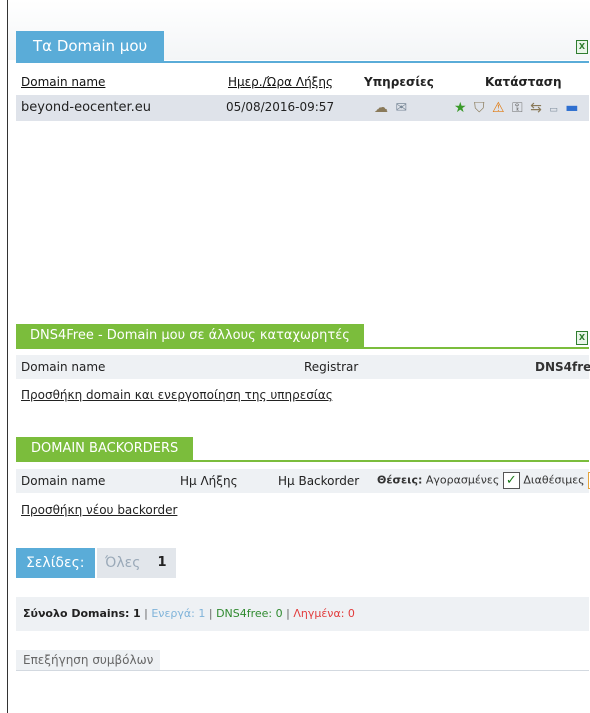 The image size is (590, 713). I want to click on tab-backorders: DOMAIN BACKORDERS, so click(105, 449).